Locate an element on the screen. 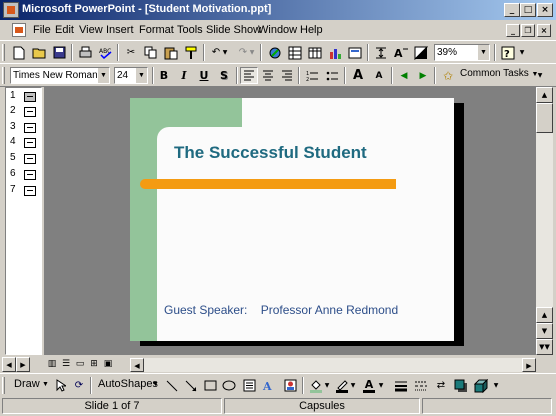 This screenshot has height=416, width=556. menu-window: Window is located at coordinates (277, 30).